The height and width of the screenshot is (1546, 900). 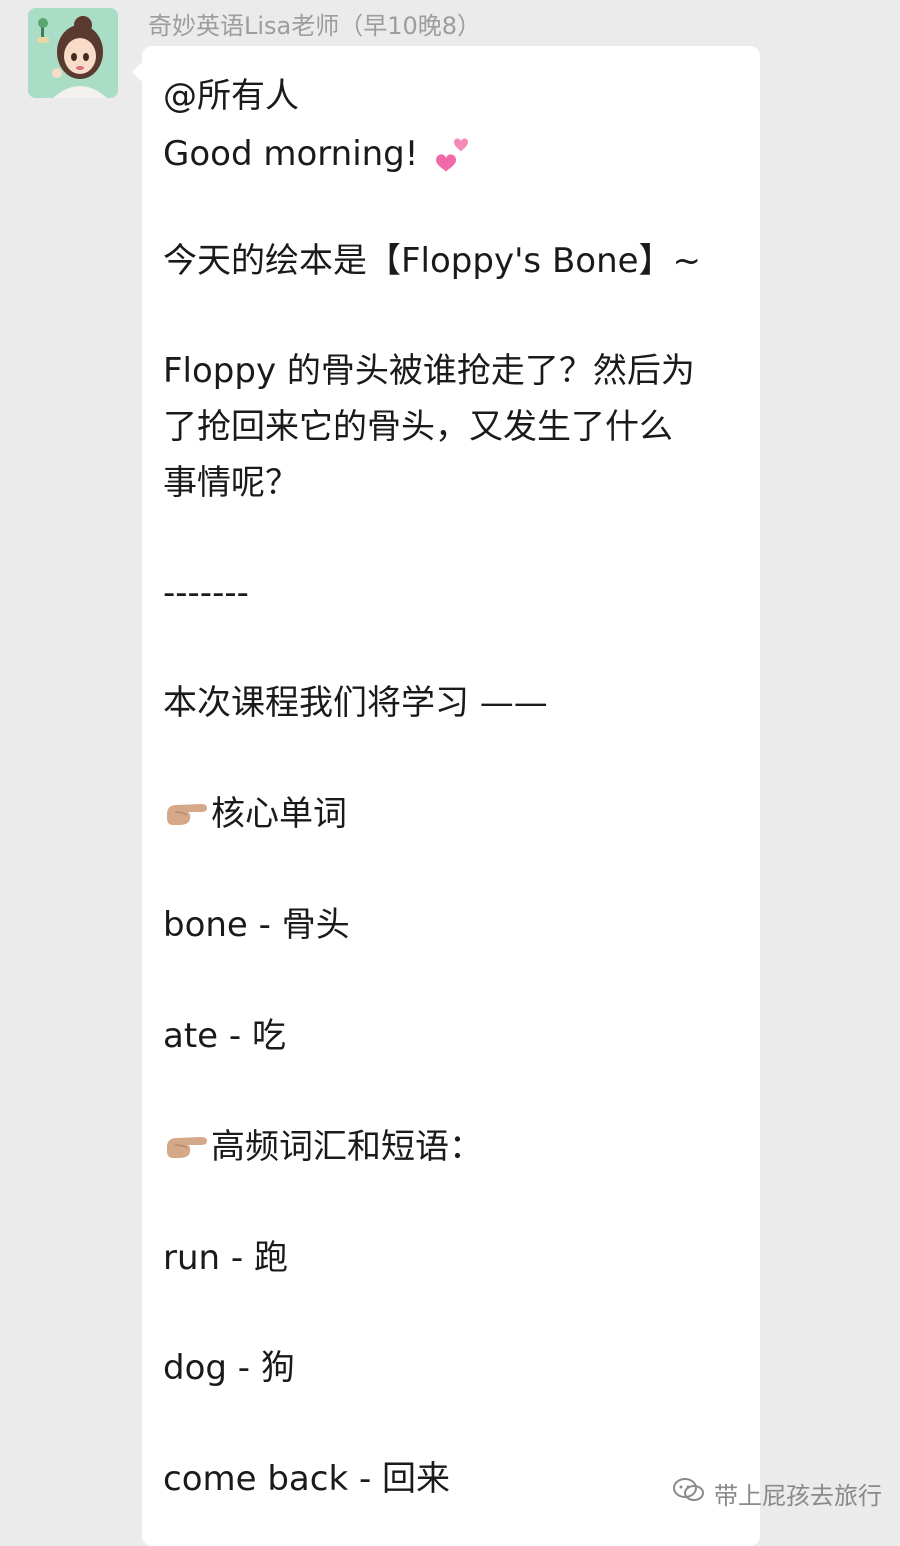 What do you see at coordinates (256, 925) in the screenshot?
I see `word-bone: bone - 骨头` at bounding box center [256, 925].